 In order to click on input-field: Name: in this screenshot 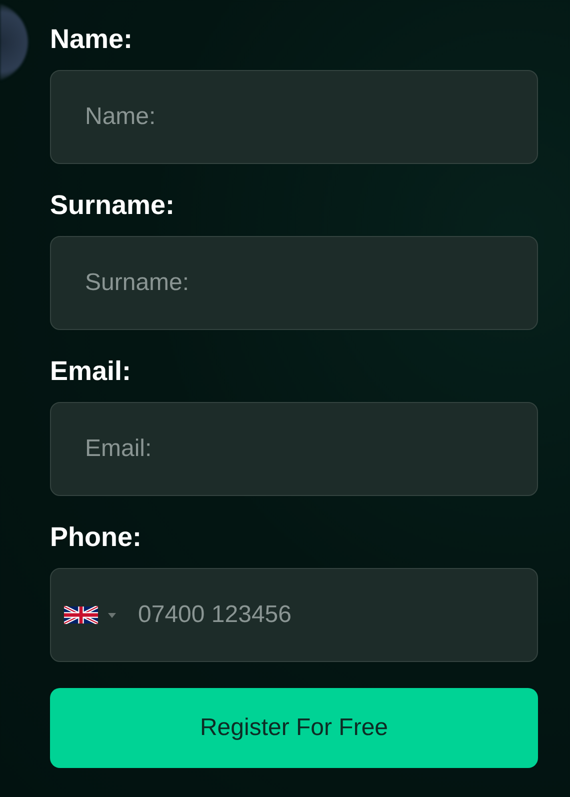, I will do `click(294, 117)`.